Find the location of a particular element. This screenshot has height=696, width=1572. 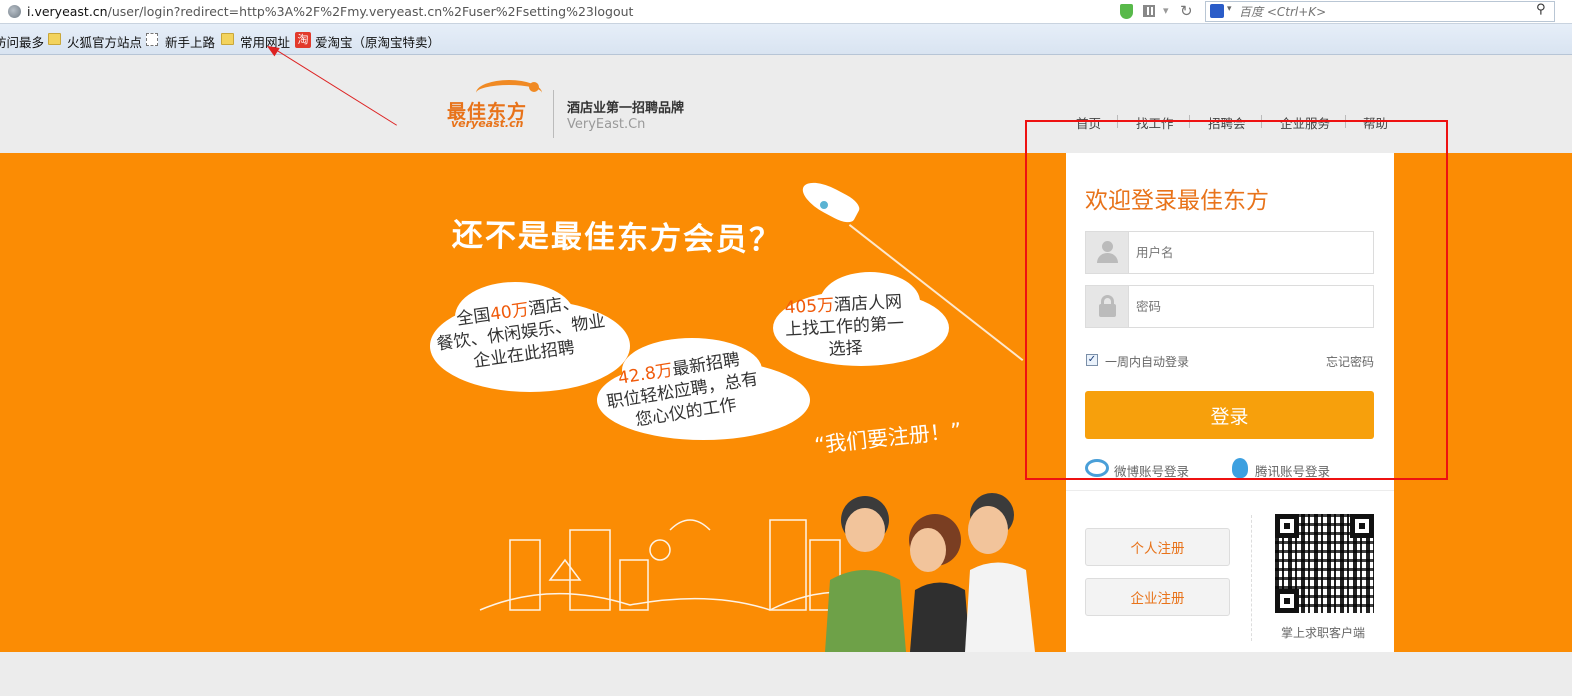

bookmark-taobao: 爱淘宝（原淘宝特卖） is located at coordinates (377, 41).